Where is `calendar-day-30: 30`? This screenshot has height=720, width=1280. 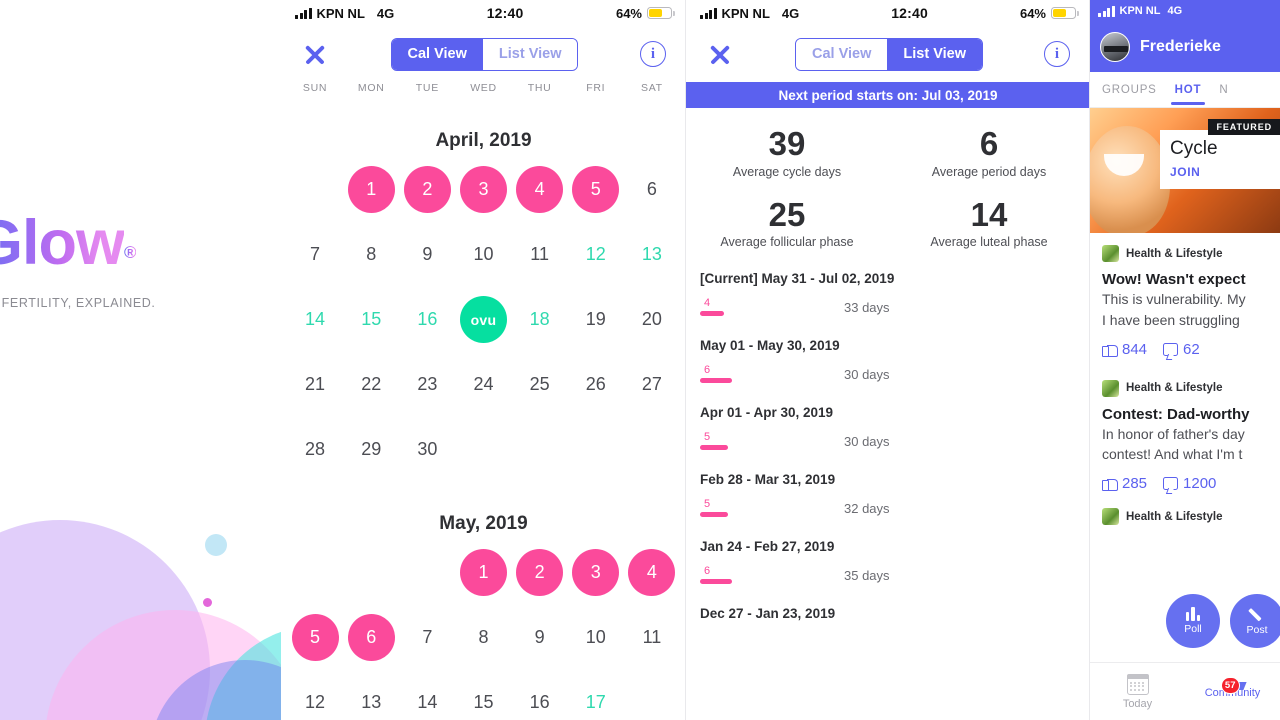
calendar-day-30: 30 is located at coordinates (427, 449).